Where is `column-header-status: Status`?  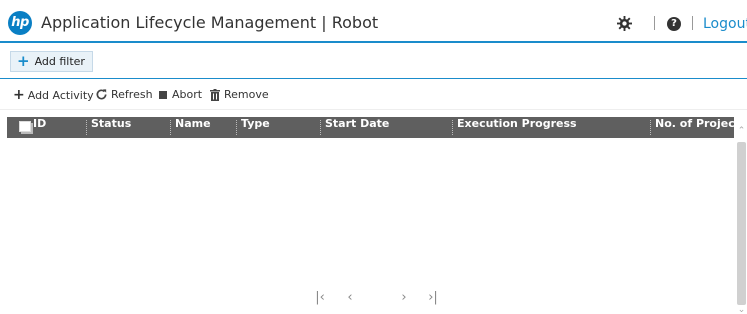
column-header-status: Status is located at coordinates (111, 127).